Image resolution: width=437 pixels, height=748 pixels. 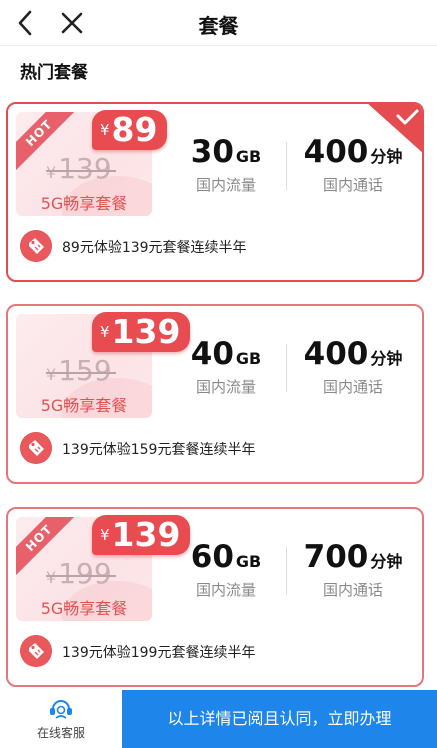 I want to click on original-price: ¥159, so click(x=81, y=370).